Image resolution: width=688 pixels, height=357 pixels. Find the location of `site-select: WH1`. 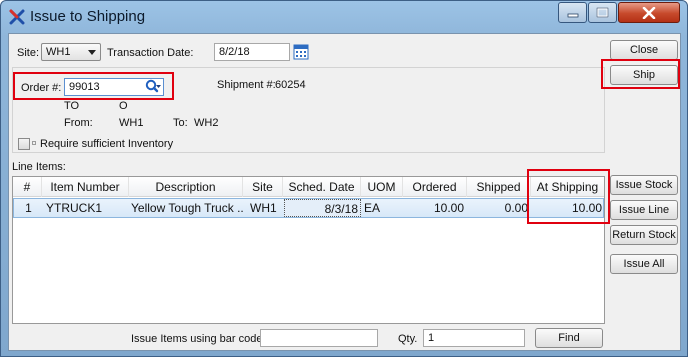

site-select: WH1 is located at coordinates (71, 52).